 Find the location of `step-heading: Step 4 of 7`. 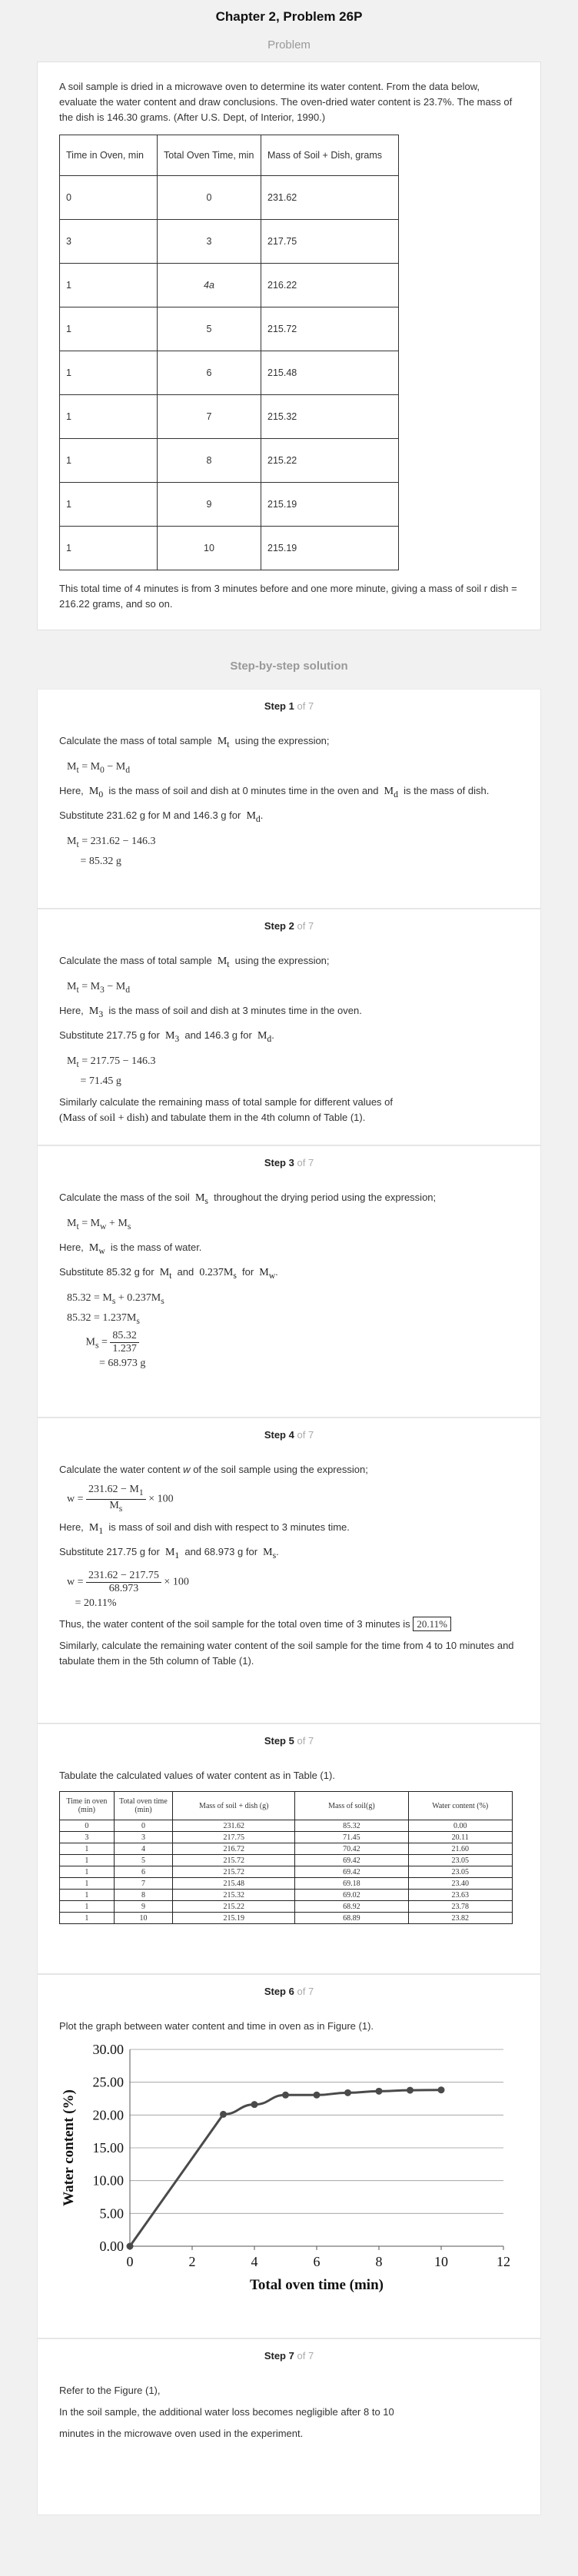

step-heading: Step 4 of 7 is located at coordinates (289, 1435).